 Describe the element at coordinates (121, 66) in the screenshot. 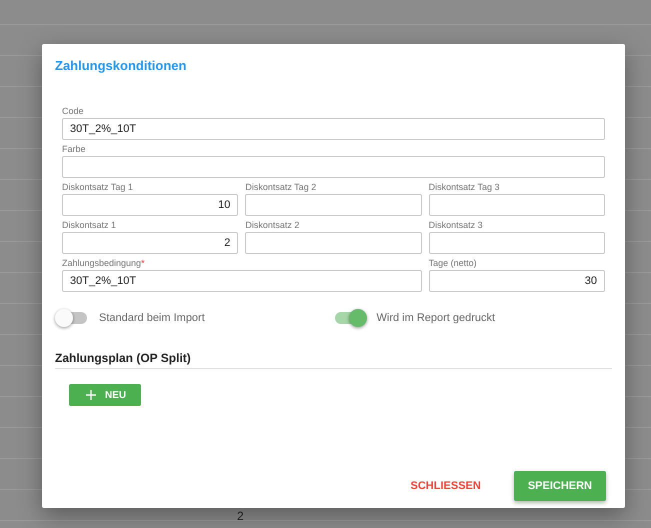

I see `dialog-title: Zahlungskonditionen` at that location.